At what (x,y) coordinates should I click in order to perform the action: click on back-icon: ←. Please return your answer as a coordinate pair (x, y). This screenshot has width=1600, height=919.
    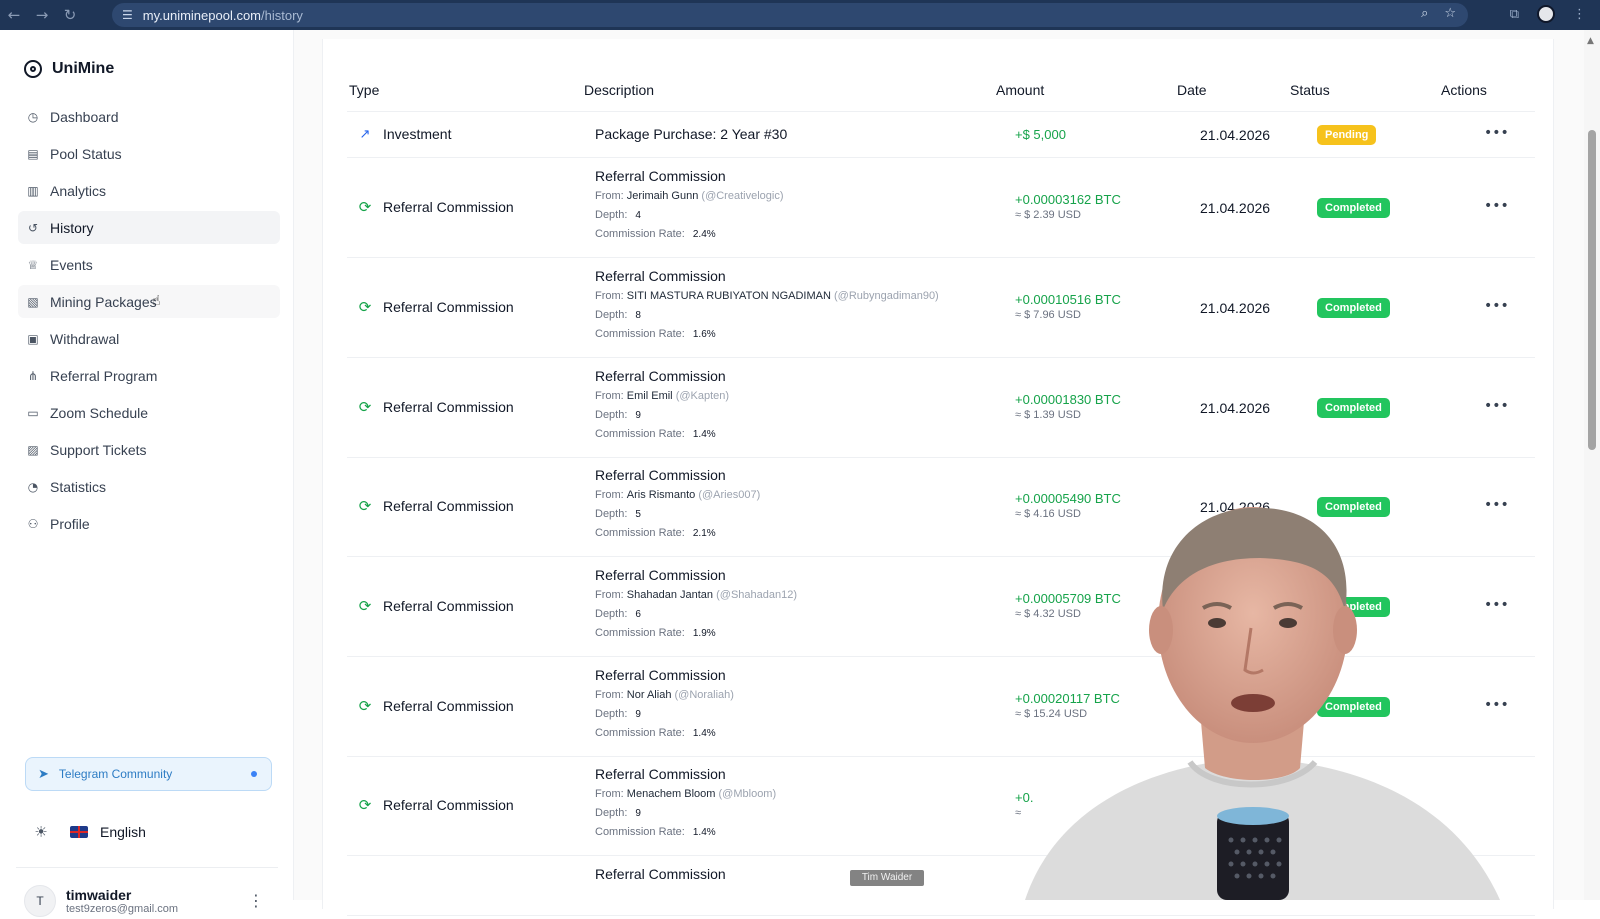
    Looking at the image, I should click on (14, 15).